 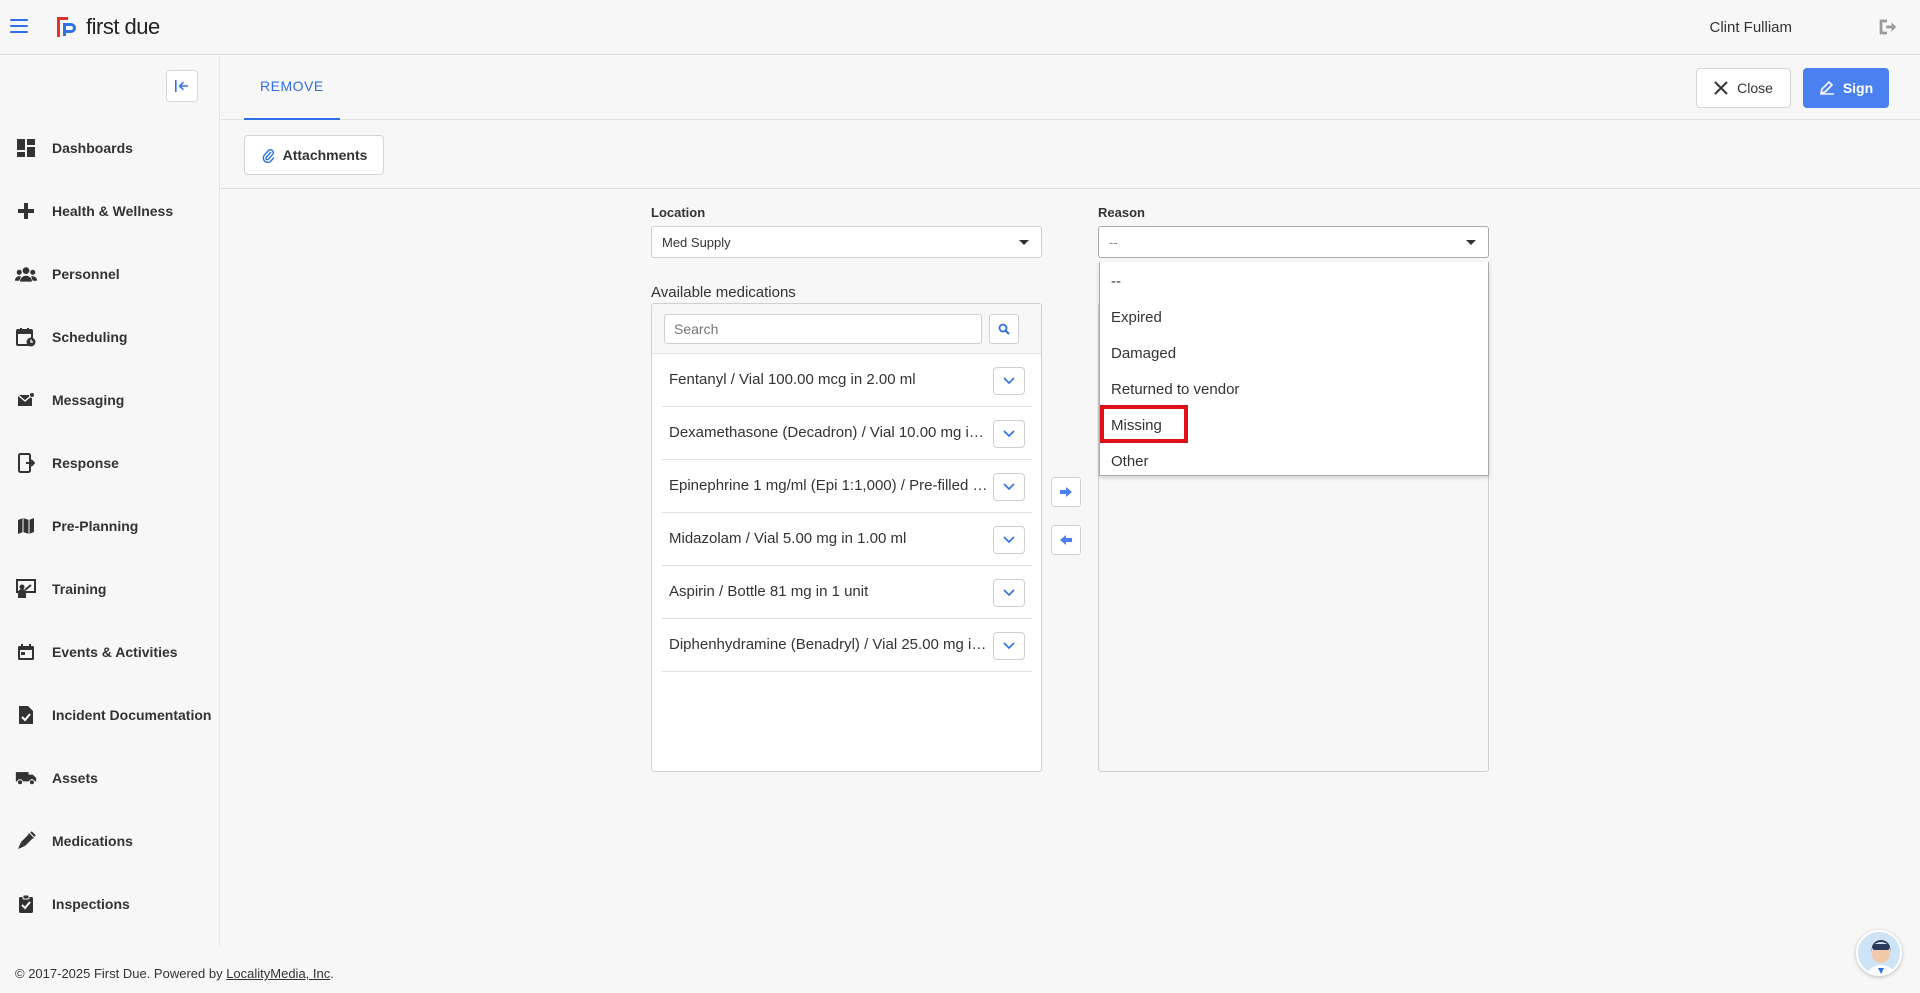 I want to click on sidebar-item-personnel: Personnel, so click(x=110, y=273).